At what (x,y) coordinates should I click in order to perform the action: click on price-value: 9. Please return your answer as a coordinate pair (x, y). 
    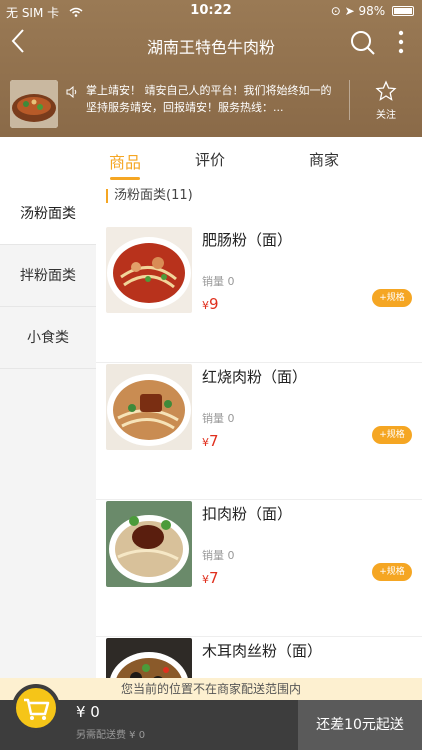
    Looking at the image, I should click on (214, 304).